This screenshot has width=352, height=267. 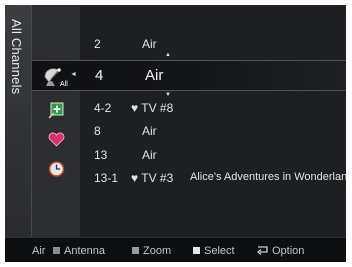 I want to click on left-arrow-icon: ◄, so click(x=73, y=74).